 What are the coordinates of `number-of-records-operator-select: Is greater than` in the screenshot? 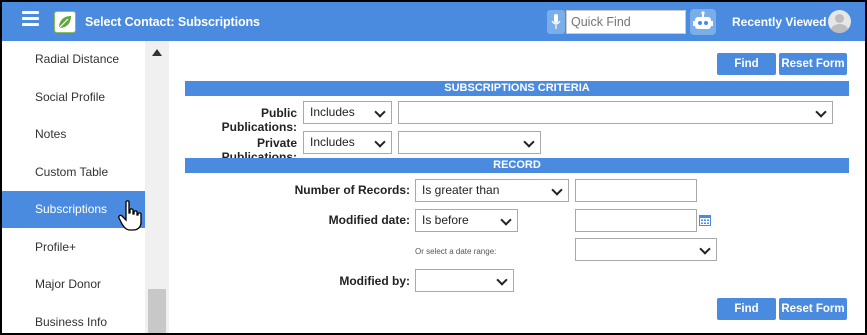 It's located at (492, 190).